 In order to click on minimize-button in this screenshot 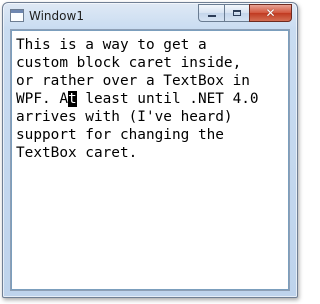, I will do `click(211, 13)`.